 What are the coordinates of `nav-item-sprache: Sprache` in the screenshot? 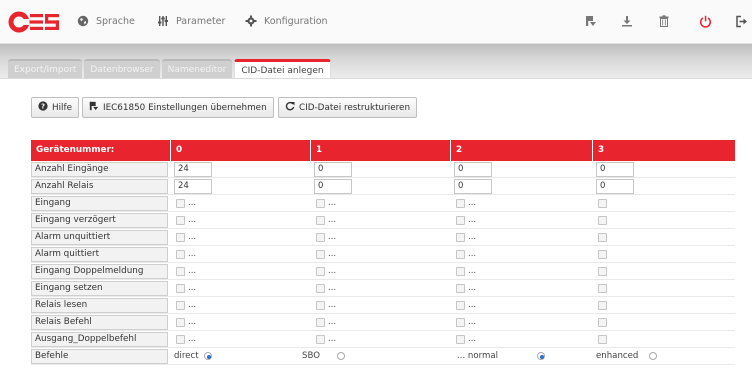 It's located at (105, 21).